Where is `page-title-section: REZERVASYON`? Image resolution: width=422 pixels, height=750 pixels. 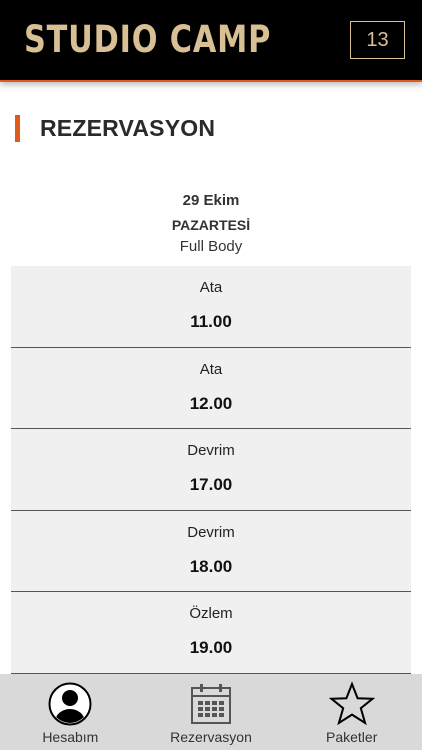
page-title-section: REZERVASYON is located at coordinates (115, 128).